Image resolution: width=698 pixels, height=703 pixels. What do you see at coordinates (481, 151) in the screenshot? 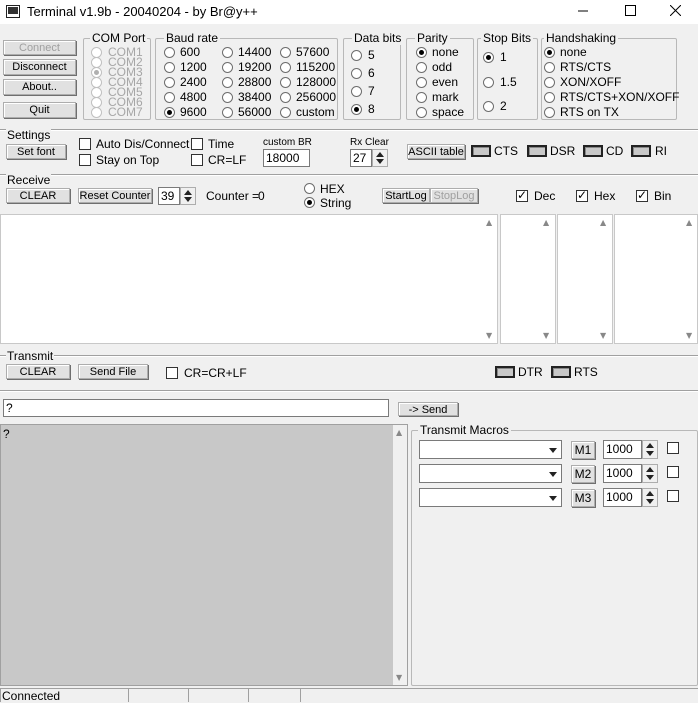
I see `cts-led` at bounding box center [481, 151].